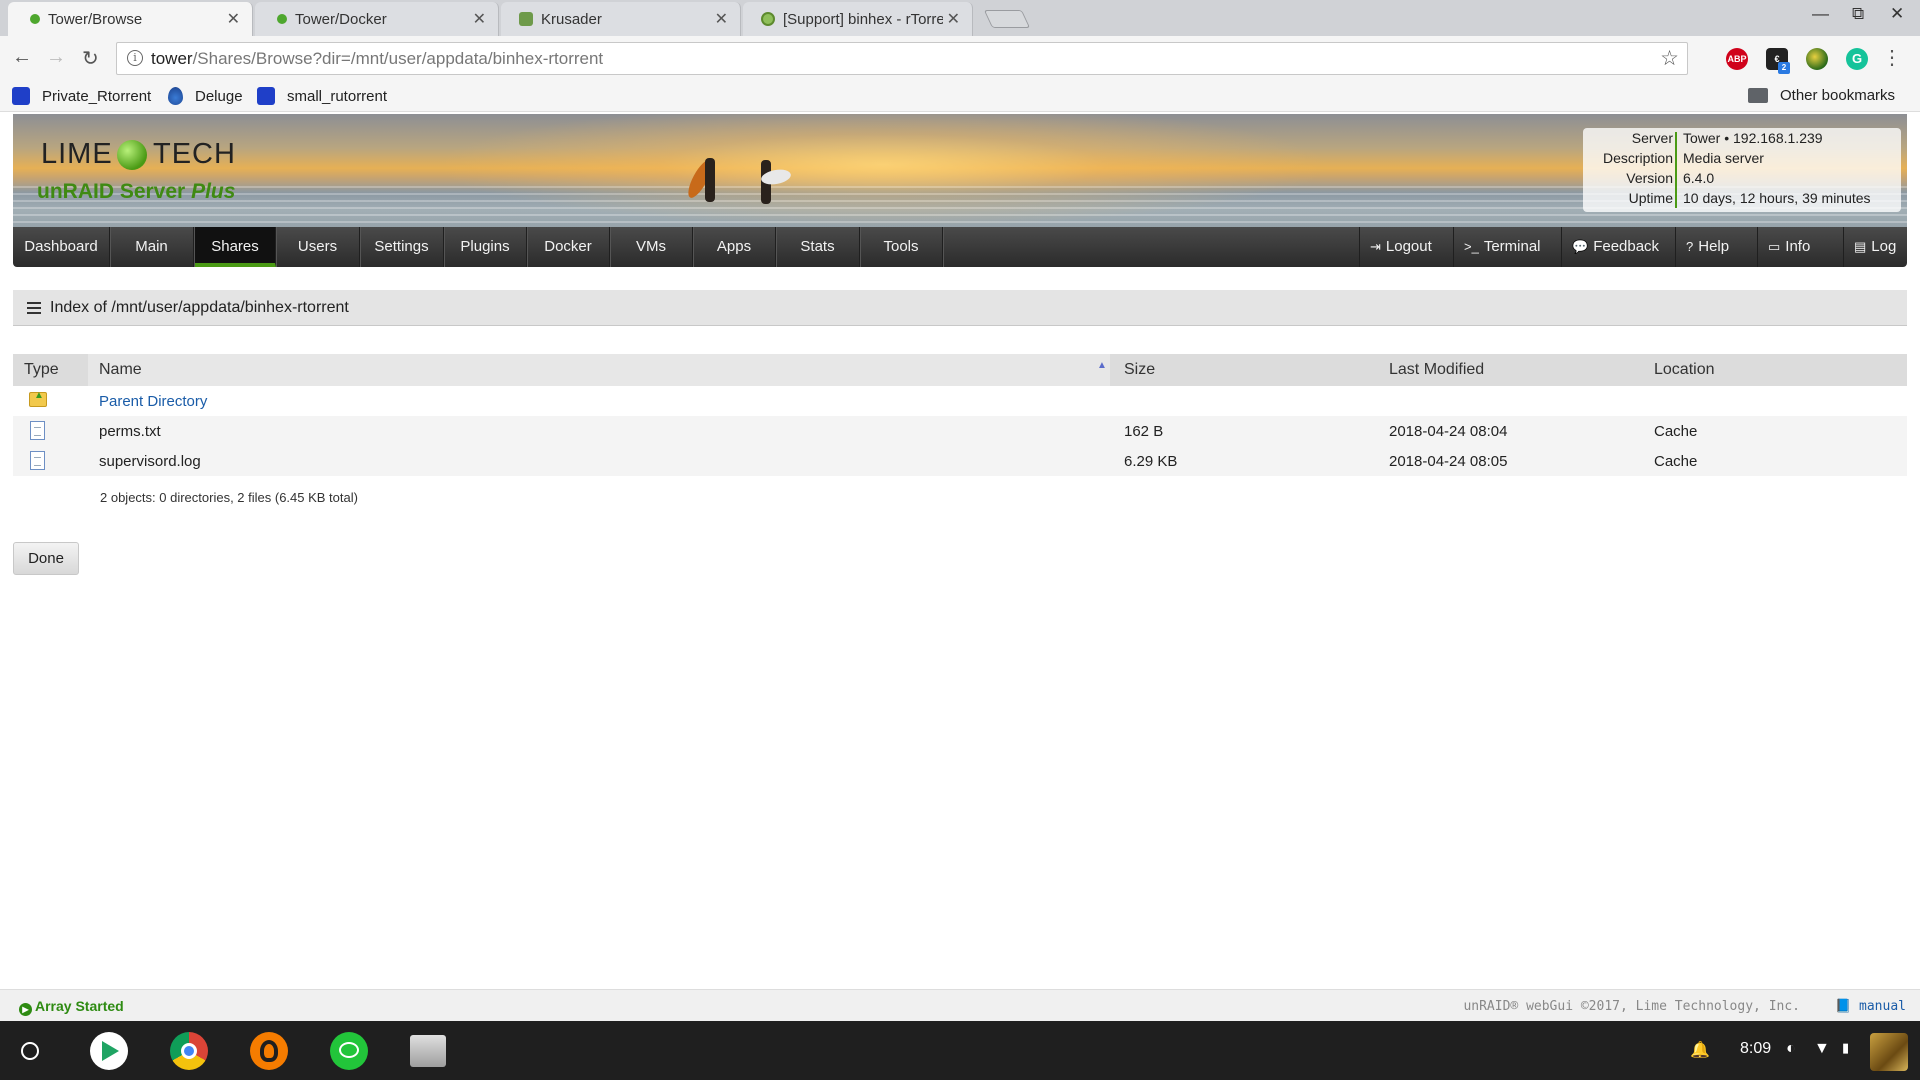  Describe the element at coordinates (1798, 246) in the screenshot. I see `nav-info-label: Info` at that location.